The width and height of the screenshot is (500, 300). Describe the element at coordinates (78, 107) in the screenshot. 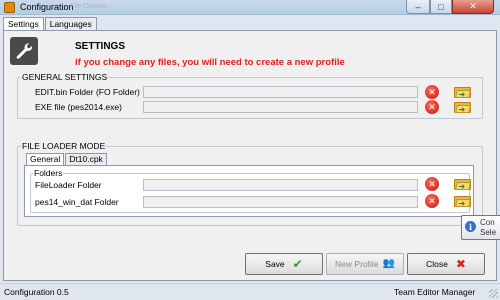

I see `exe-file-label: EXE file (pes2014.exe)` at that location.